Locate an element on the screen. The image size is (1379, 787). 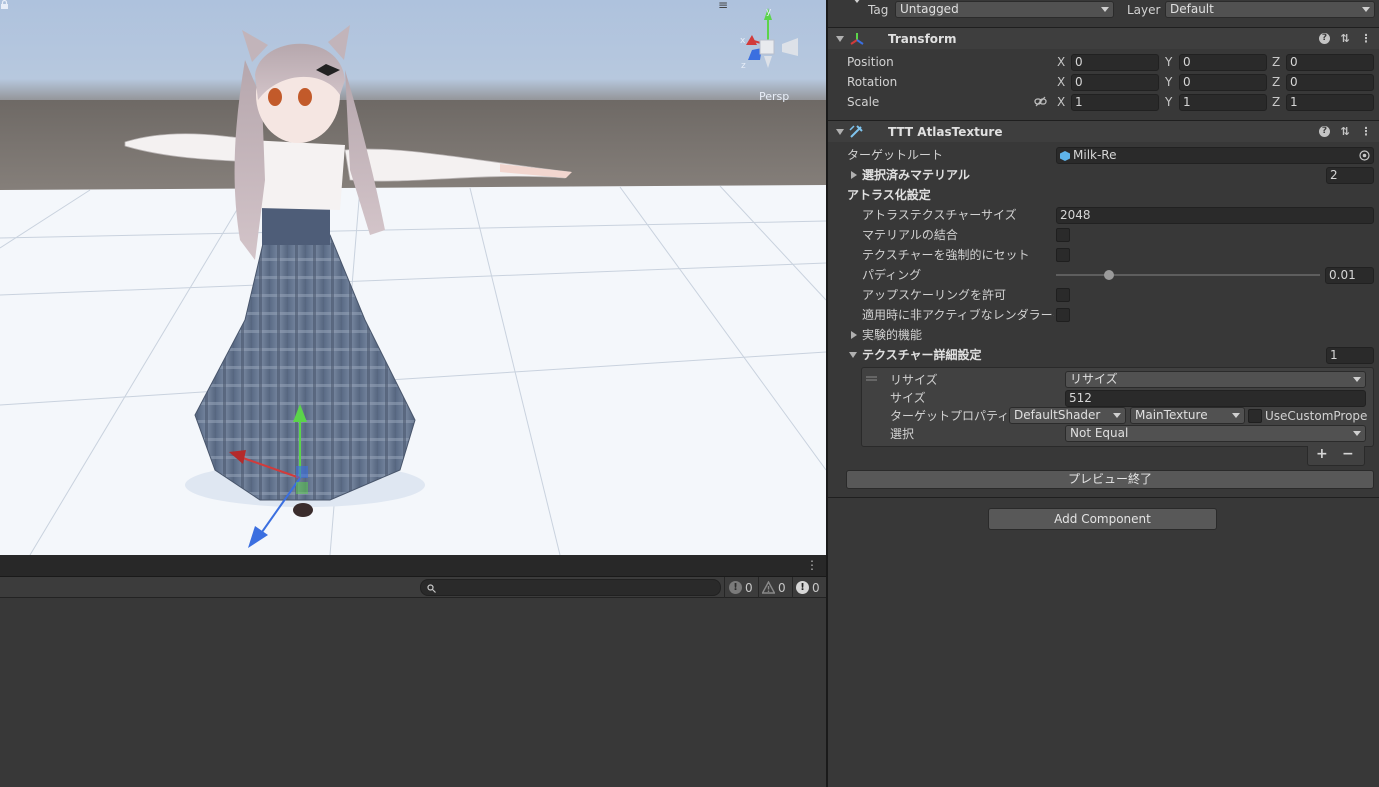
console-search-input is located at coordinates (576, 587).